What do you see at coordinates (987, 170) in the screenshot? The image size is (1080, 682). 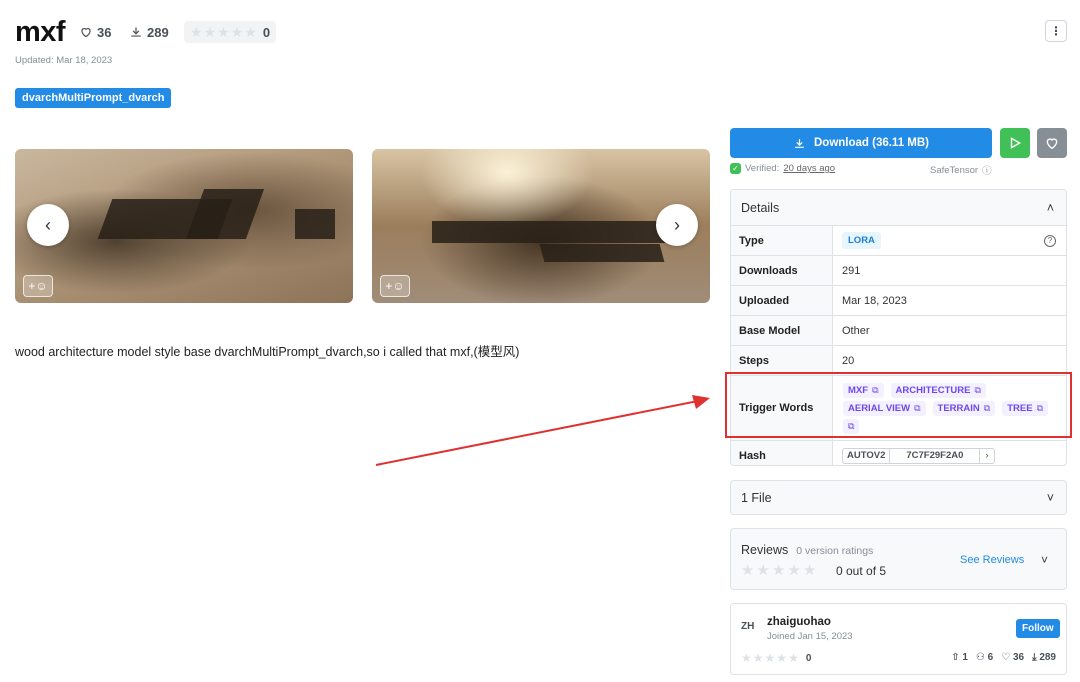 I see `info-icon: ⓘ` at bounding box center [987, 170].